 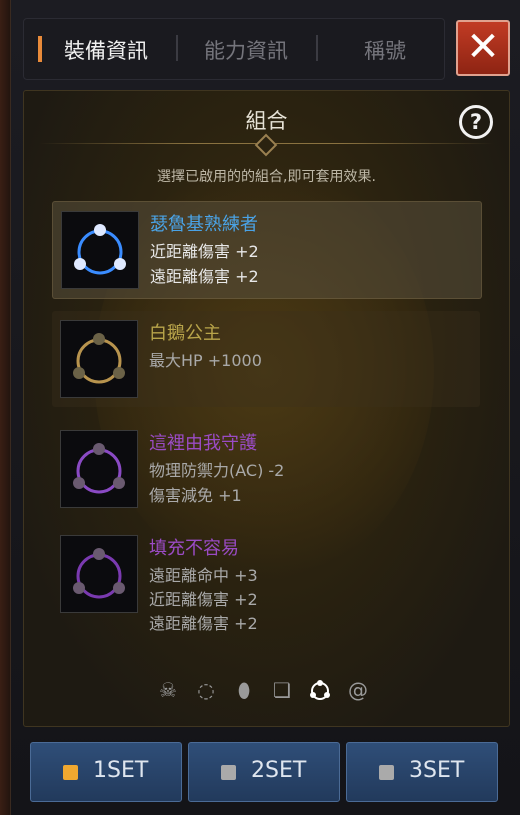 I want to click on panel-instruction: 選擇已啟用的的組合,即可套用效果., so click(x=266, y=177).